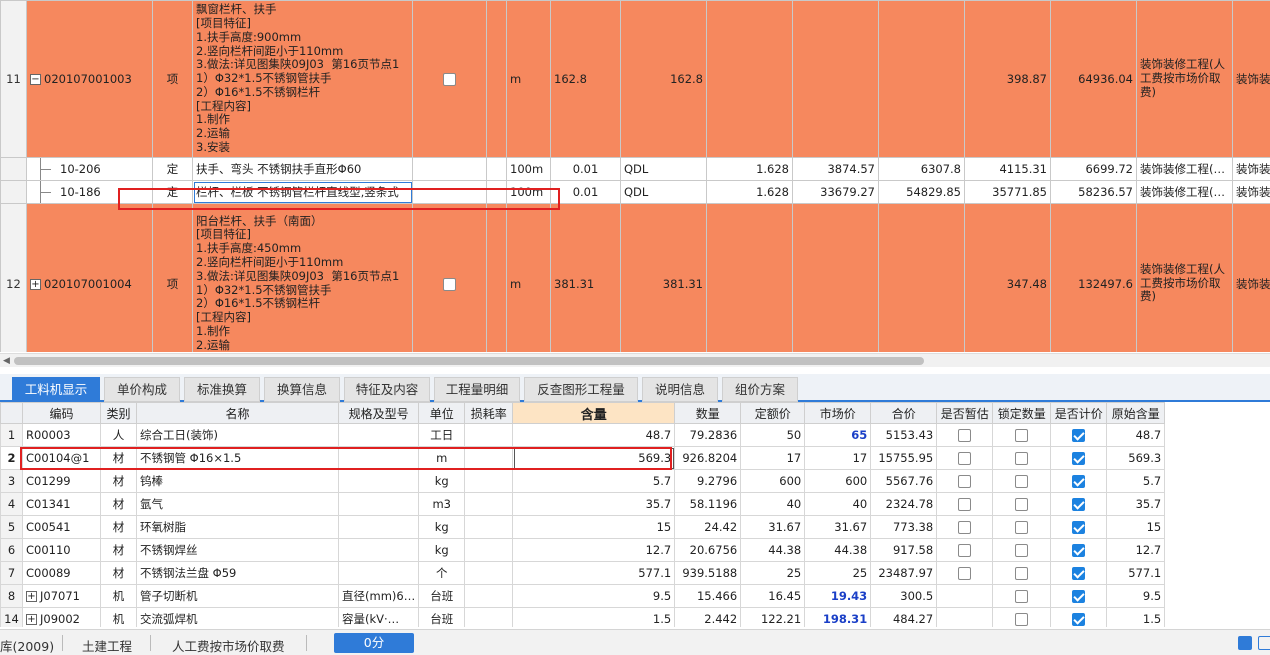 The width and height of the screenshot is (1270, 655). What do you see at coordinates (708, 413) in the screenshot?
I see `column-header: 数量` at bounding box center [708, 413].